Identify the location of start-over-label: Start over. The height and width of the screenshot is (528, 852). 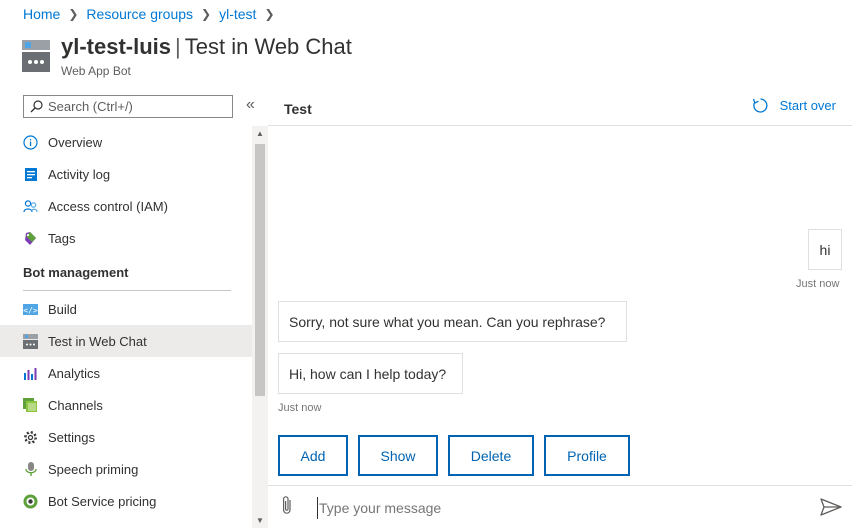
(807, 105).